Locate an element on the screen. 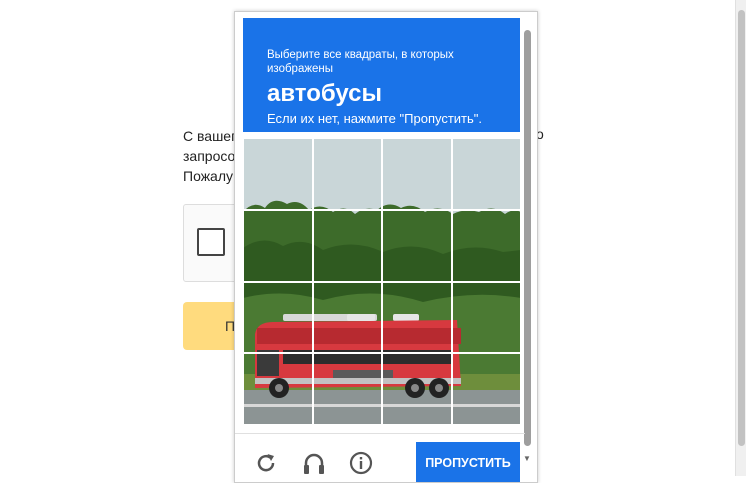 This screenshot has width=746, height=483. popup-scrollbar: ▼ is located at coordinates (528, 246).